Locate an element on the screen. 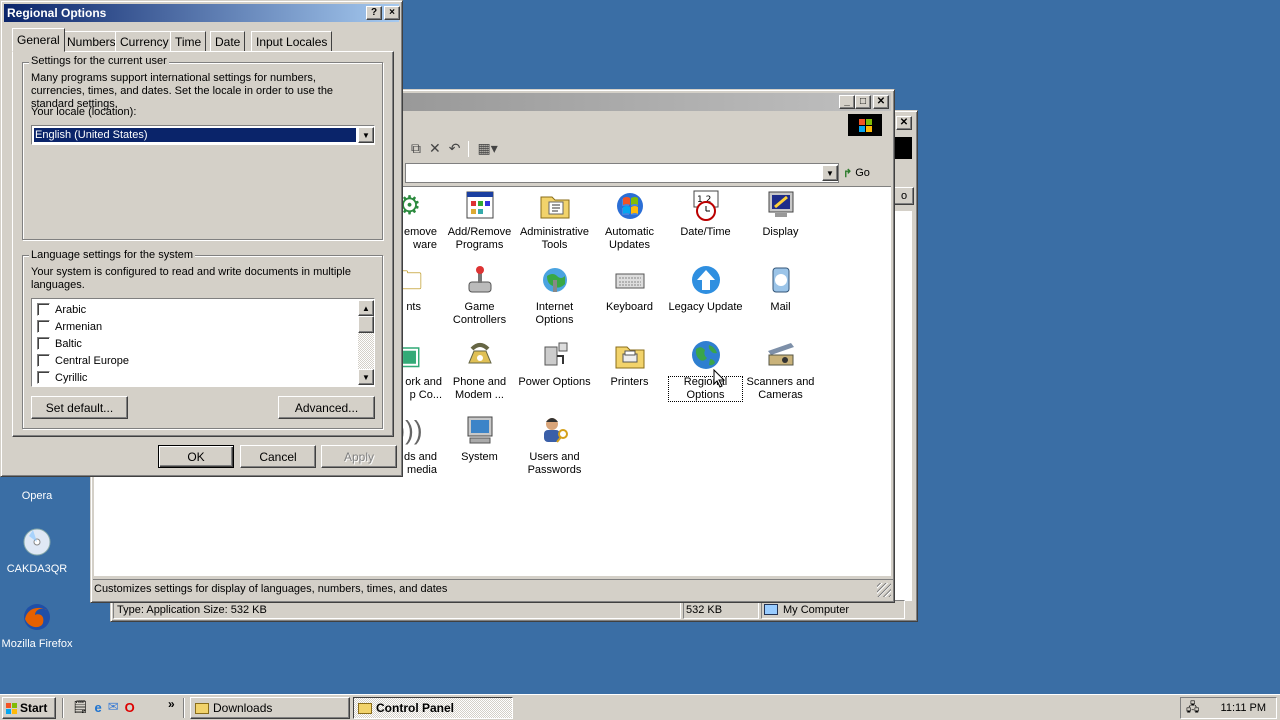  cp-item-mail: Mail is located at coordinates (780, 288).